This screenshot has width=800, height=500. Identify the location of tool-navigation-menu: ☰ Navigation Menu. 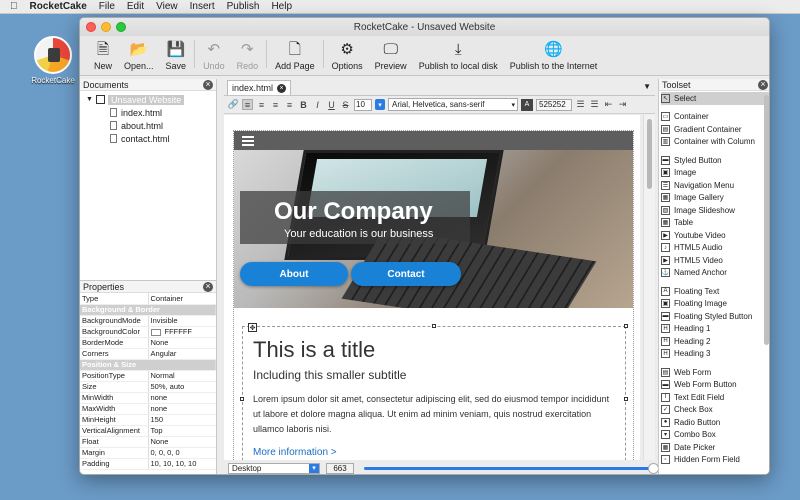
(715, 185).